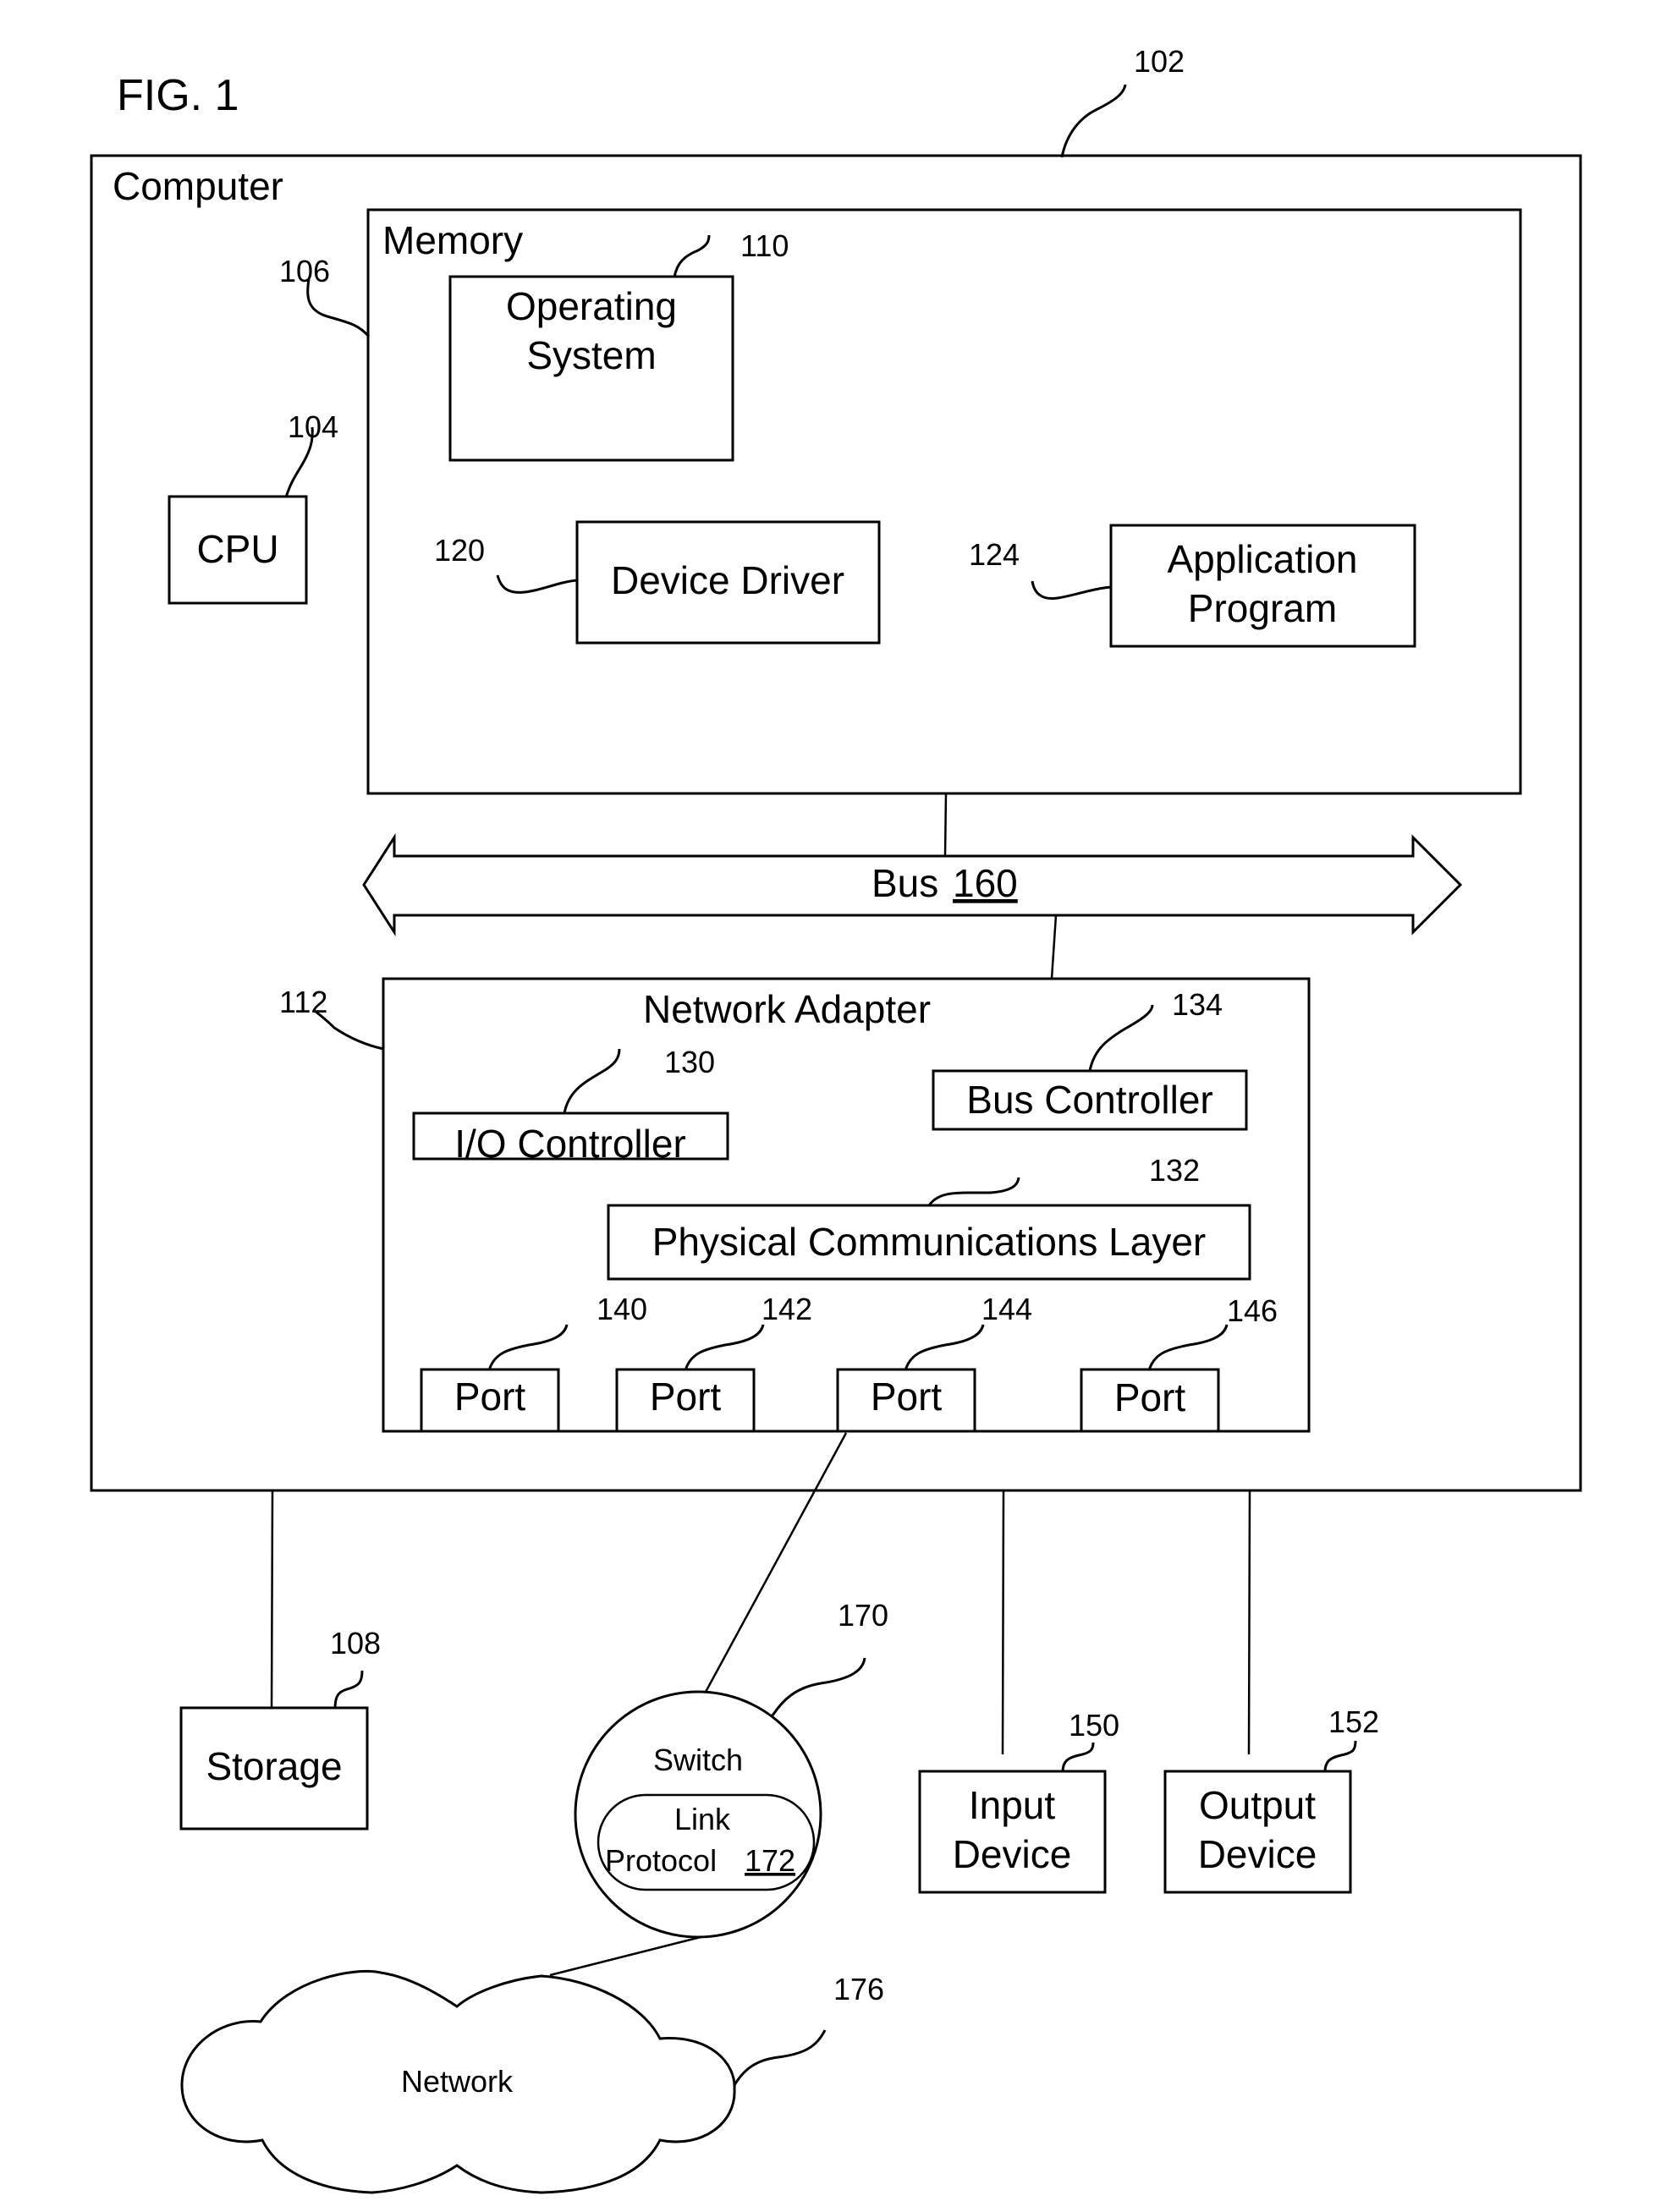  Describe the element at coordinates (1159, 61) in the screenshot. I see `computer-ref: 102` at that location.